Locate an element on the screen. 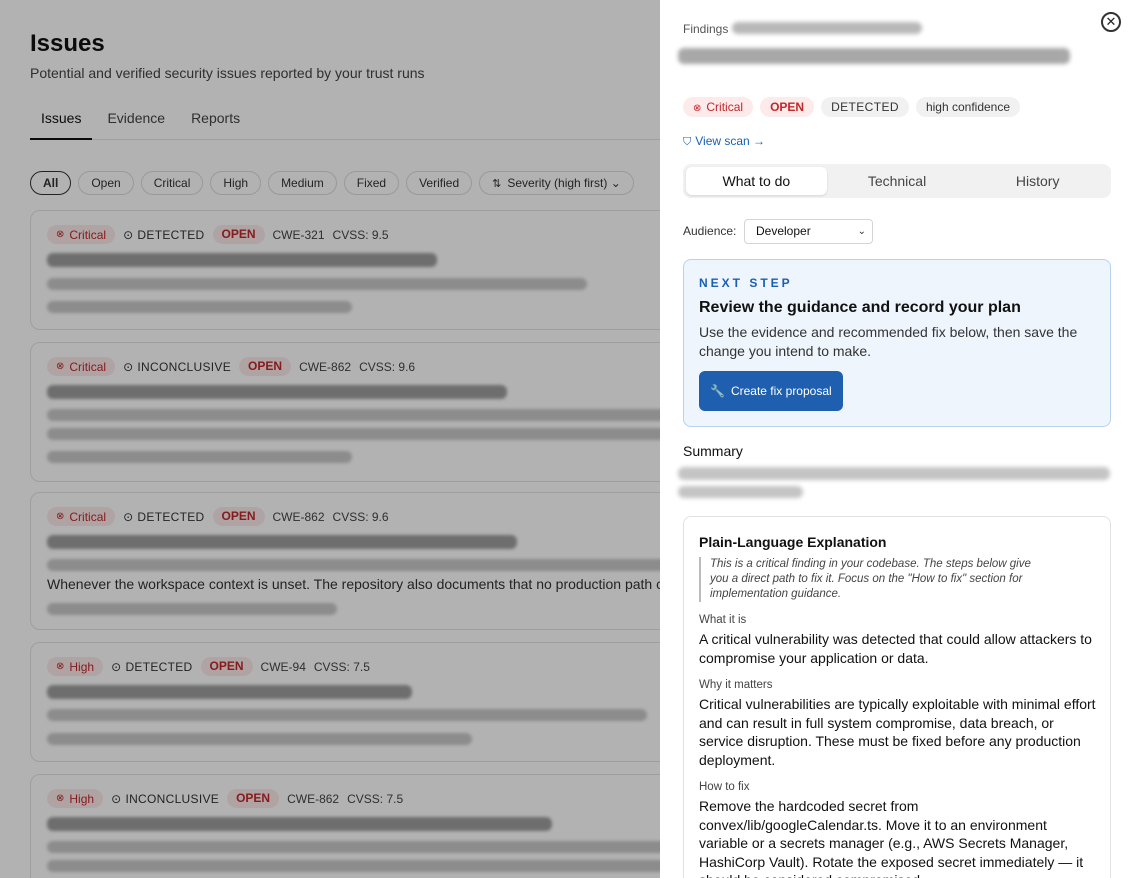 The height and width of the screenshot is (878, 1133). severity-label: Critical is located at coordinates (725, 107).